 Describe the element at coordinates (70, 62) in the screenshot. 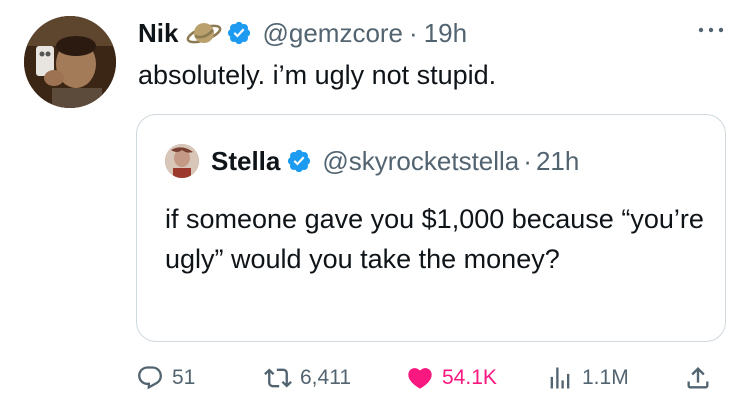

I see `author-avatar` at that location.